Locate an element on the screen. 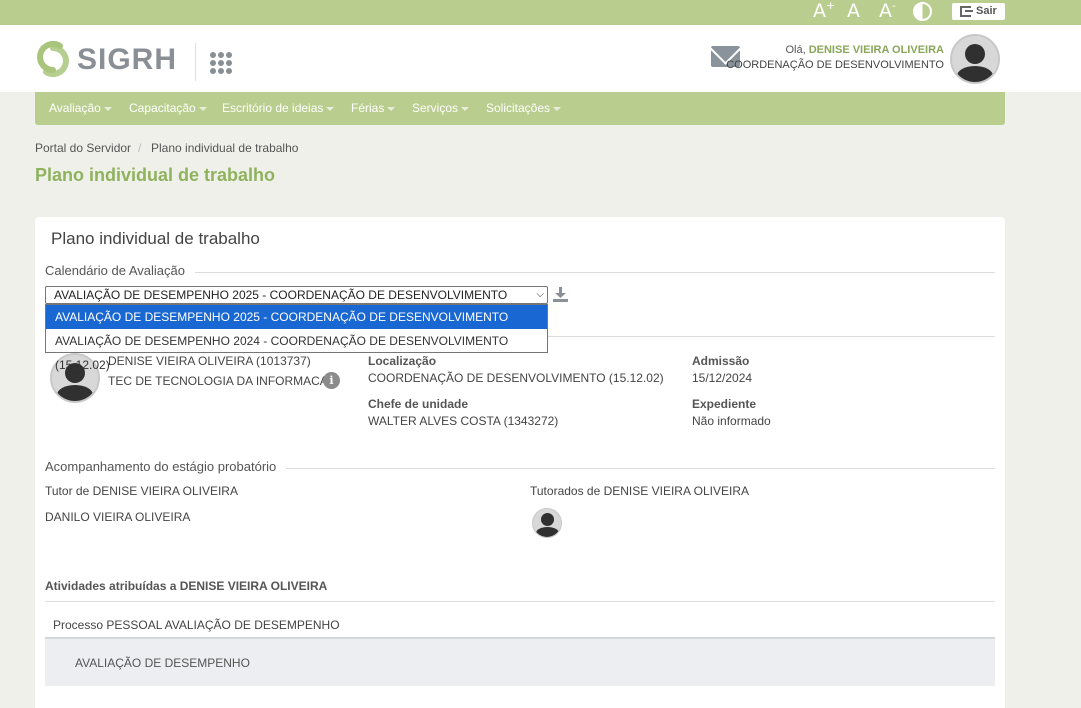 This screenshot has height=708, width=1081. logout-label: Sair is located at coordinates (986, 11).